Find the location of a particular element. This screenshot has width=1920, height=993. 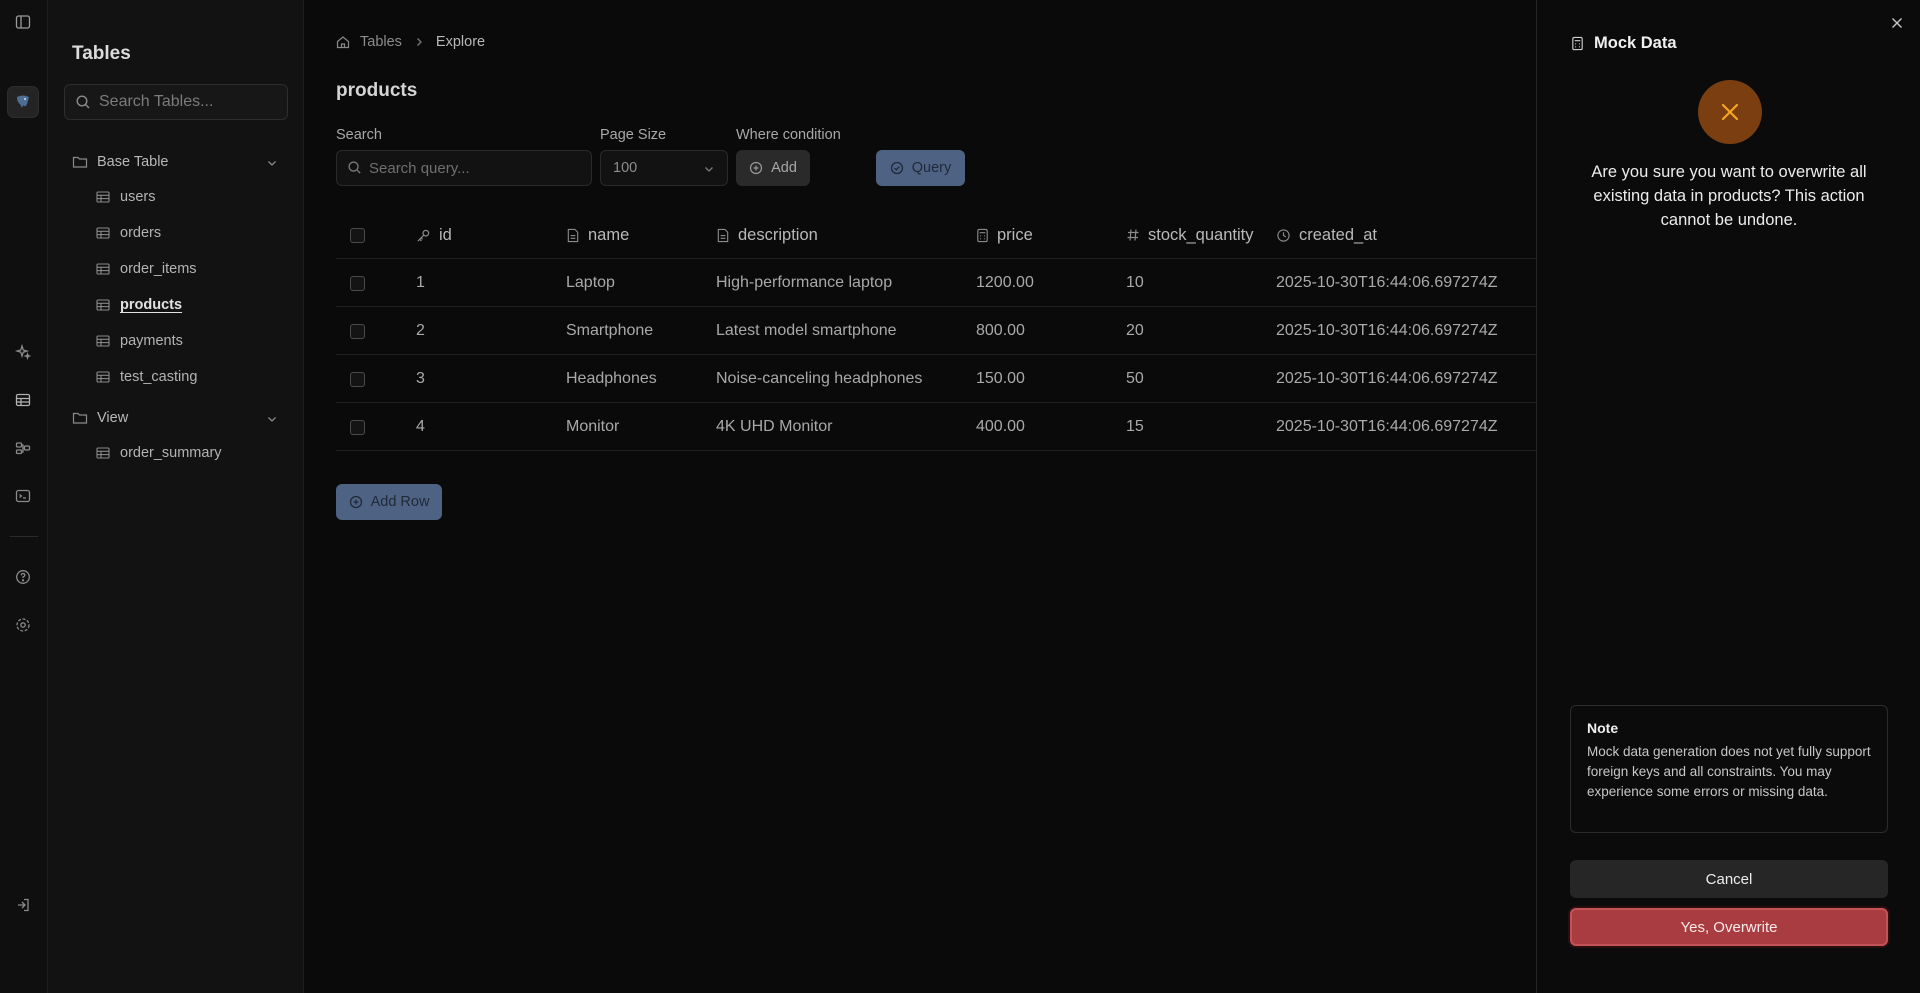

cell-description: 4K UHD Monitor is located at coordinates (774, 427).